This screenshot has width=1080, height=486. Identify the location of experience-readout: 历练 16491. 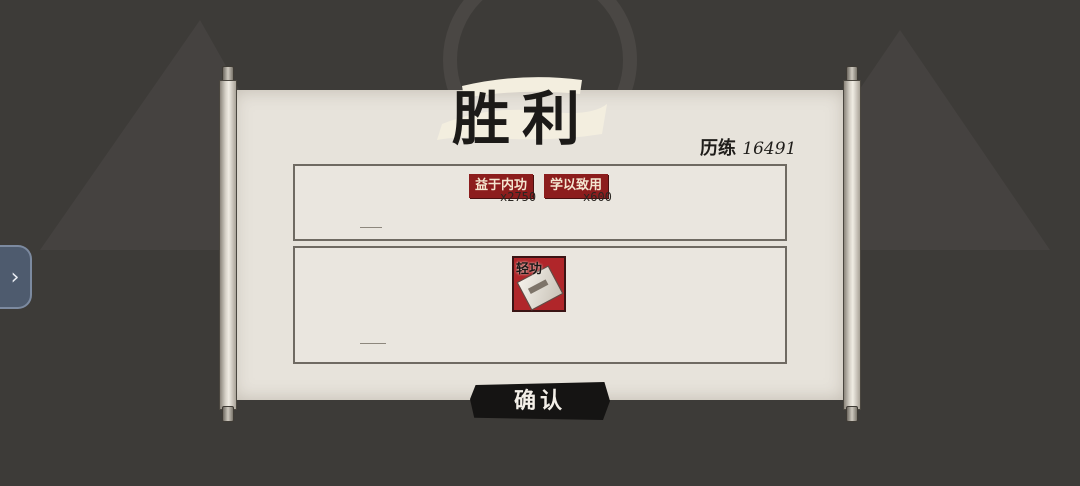
(748, 147).